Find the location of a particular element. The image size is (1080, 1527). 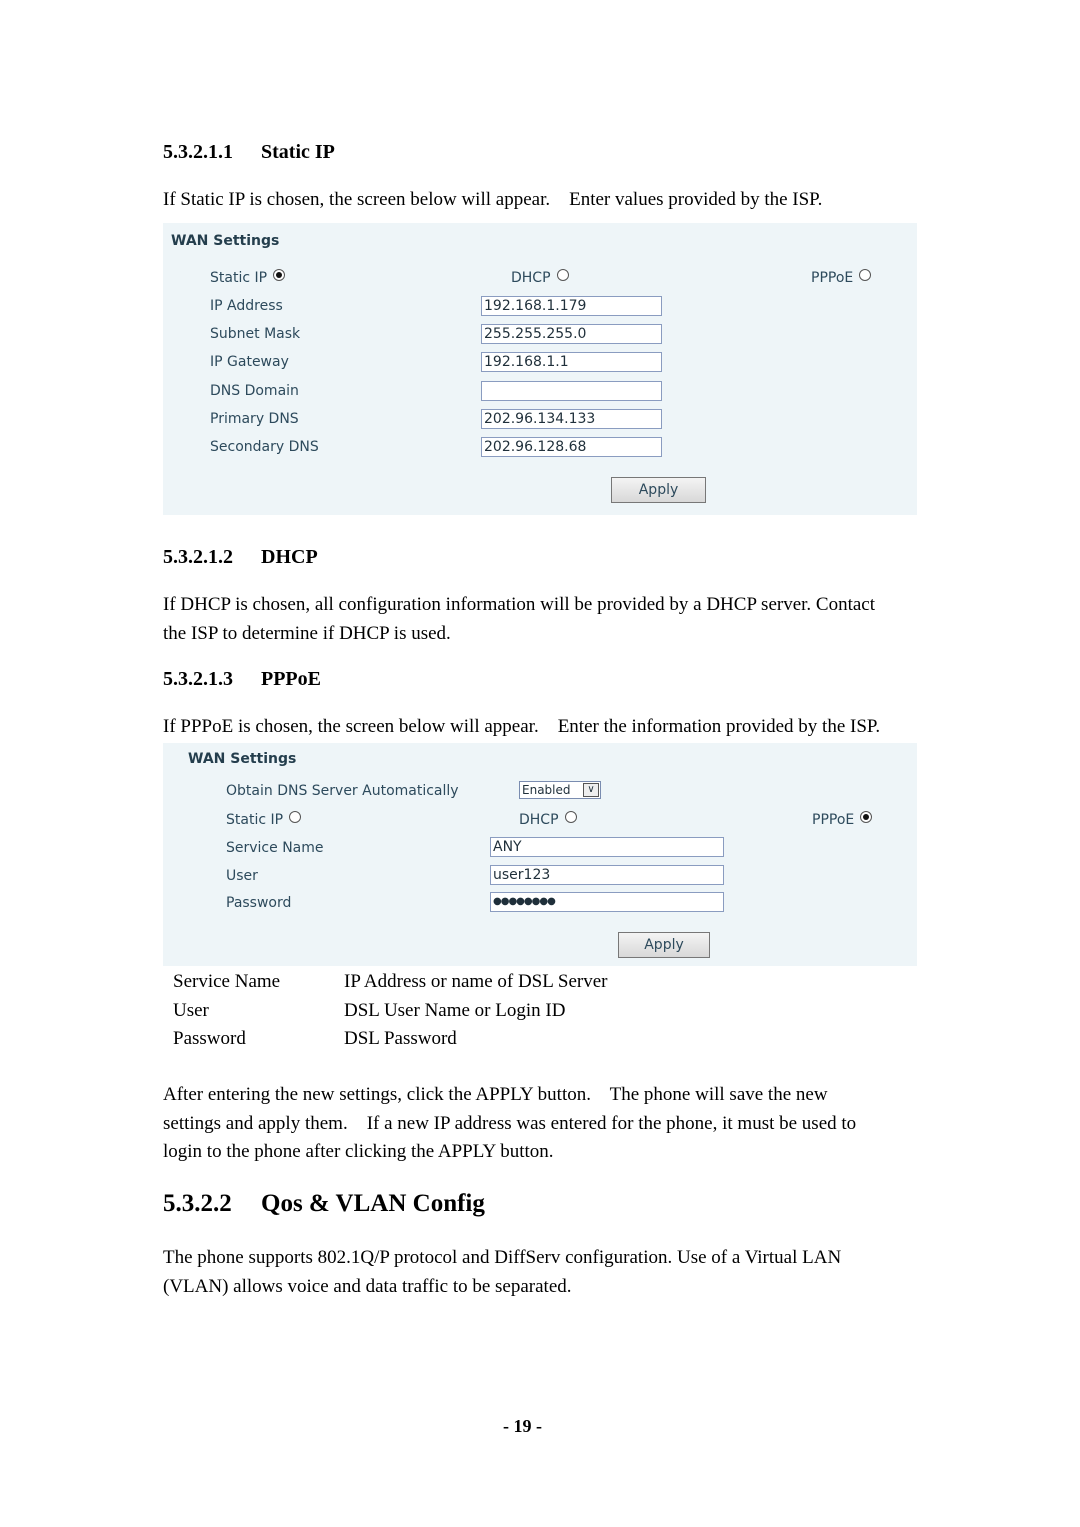

field-label: User is located at coordinates (242, 875).